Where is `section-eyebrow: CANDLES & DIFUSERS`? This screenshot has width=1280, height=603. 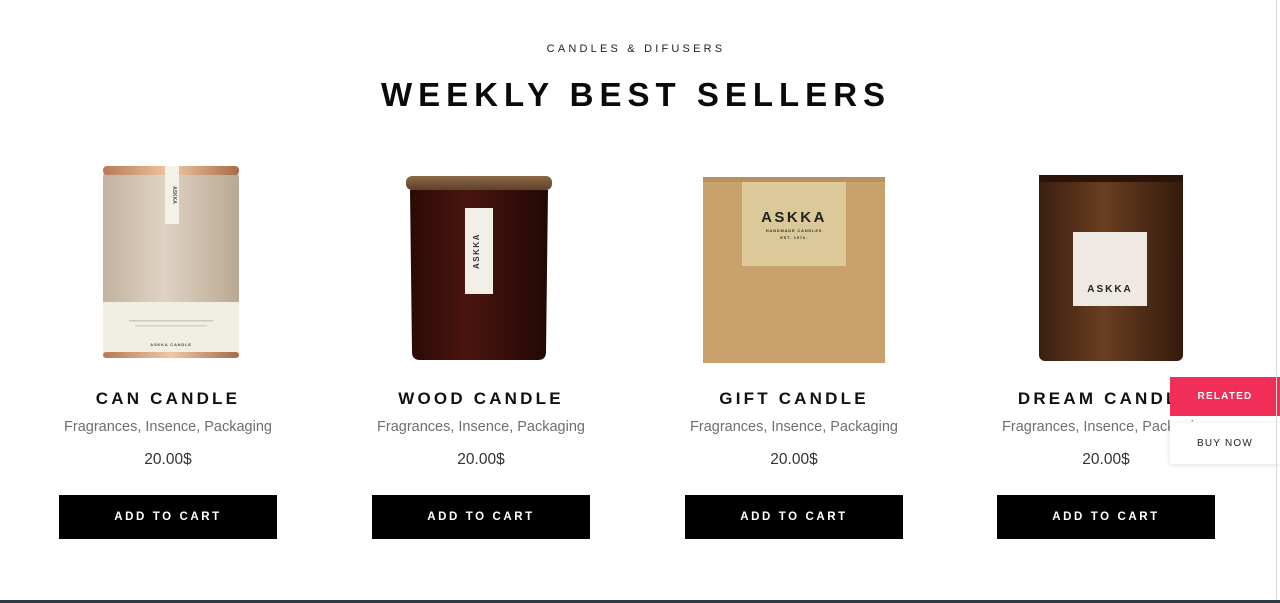 section-eyebrow: CANDLES & DIFUSERS is located at coordinates (636, 49).